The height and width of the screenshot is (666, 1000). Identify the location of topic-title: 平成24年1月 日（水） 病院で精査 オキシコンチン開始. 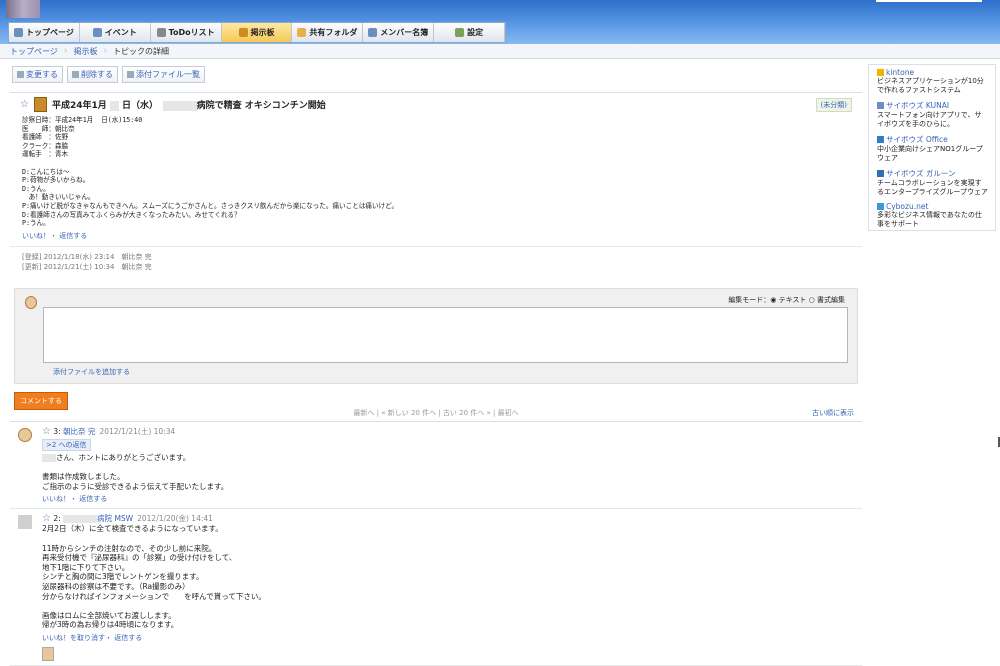
(189, 104).